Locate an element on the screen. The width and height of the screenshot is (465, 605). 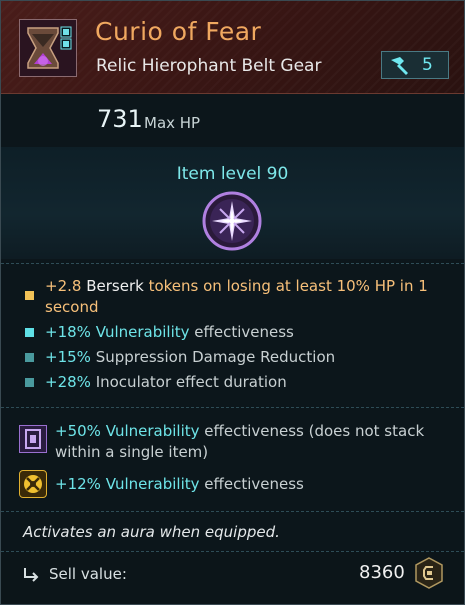
purple-rune-icon is located at coordinates (33, 439).